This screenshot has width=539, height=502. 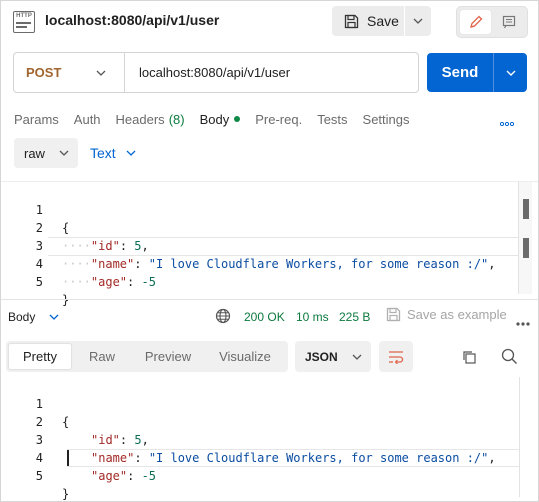 What do you see at coordinates (269, 21) in the screenshot?
I see `title-bar: HTTP localhost:8080/api/v1/user Save` at bounding box center [269, 21].